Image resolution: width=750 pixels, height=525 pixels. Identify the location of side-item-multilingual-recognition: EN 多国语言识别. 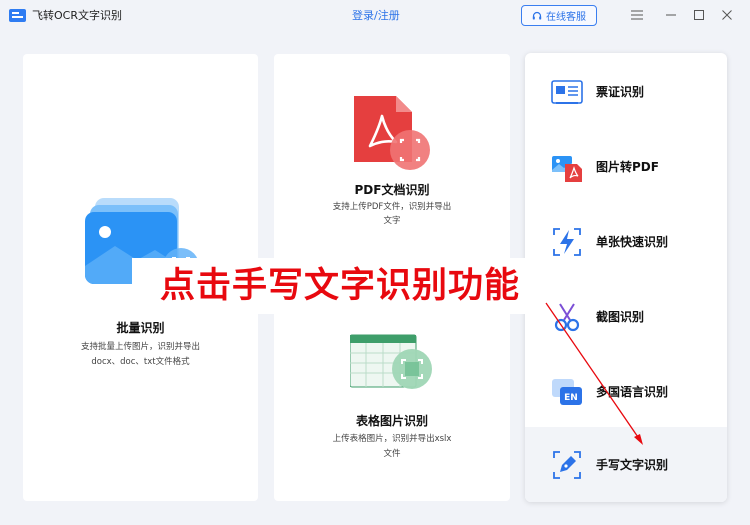
(626, 391).